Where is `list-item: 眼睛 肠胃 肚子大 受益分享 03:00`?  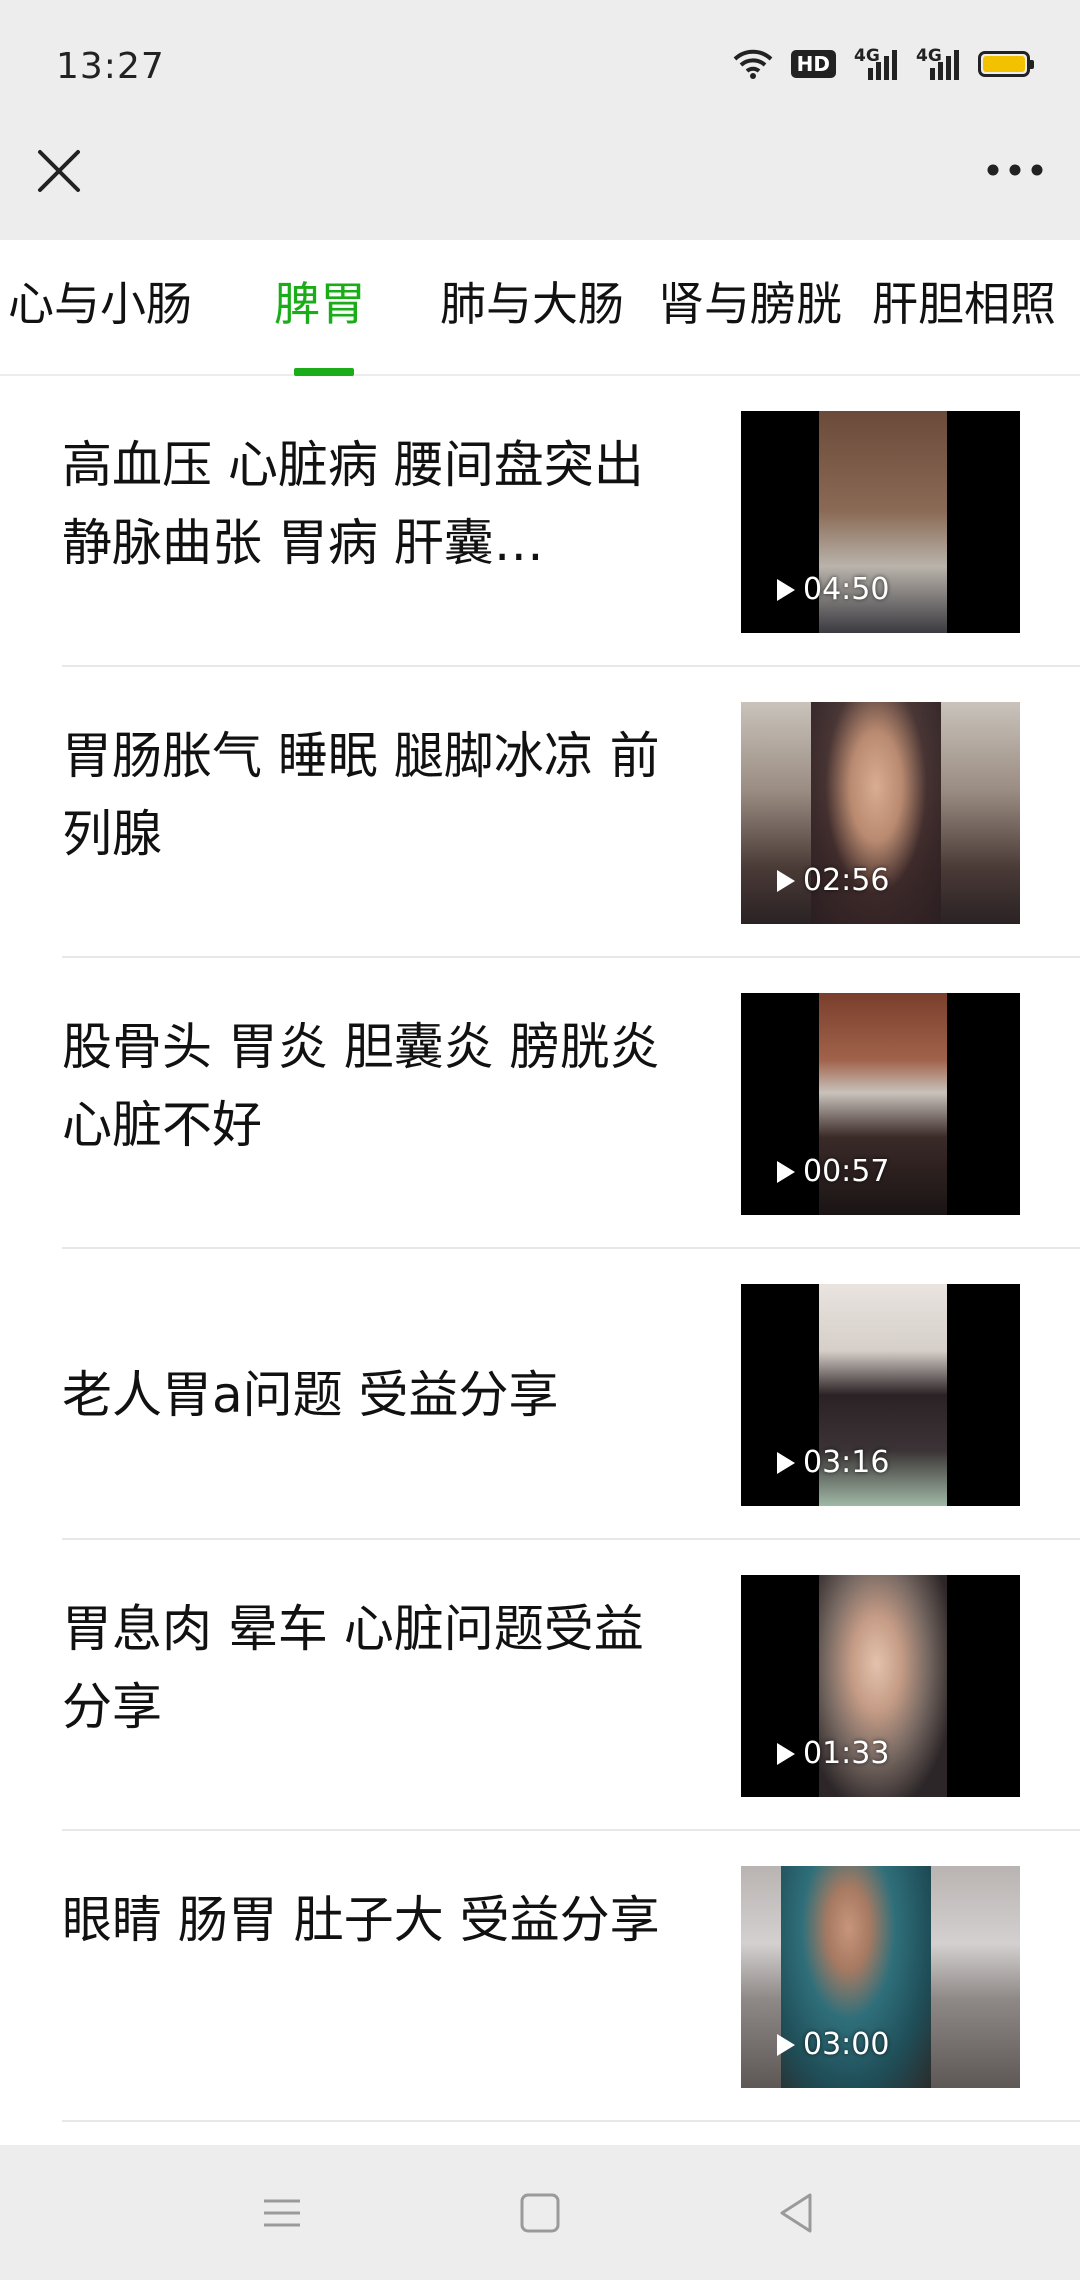 list-item: 眼睛 肠胃 肚子大 受益分享 03:00 is located at coordinates (540, 1976).